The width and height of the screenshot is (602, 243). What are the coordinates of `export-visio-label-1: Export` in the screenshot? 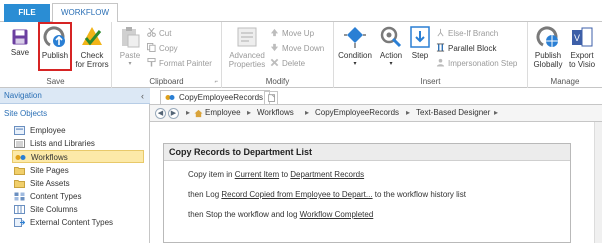 It's located at (582, 55).